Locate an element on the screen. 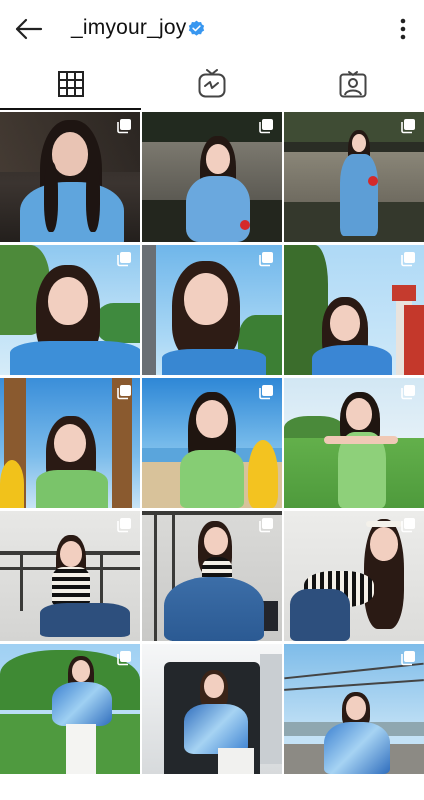  tab-posts-grid is located at coordinates (71, 84).